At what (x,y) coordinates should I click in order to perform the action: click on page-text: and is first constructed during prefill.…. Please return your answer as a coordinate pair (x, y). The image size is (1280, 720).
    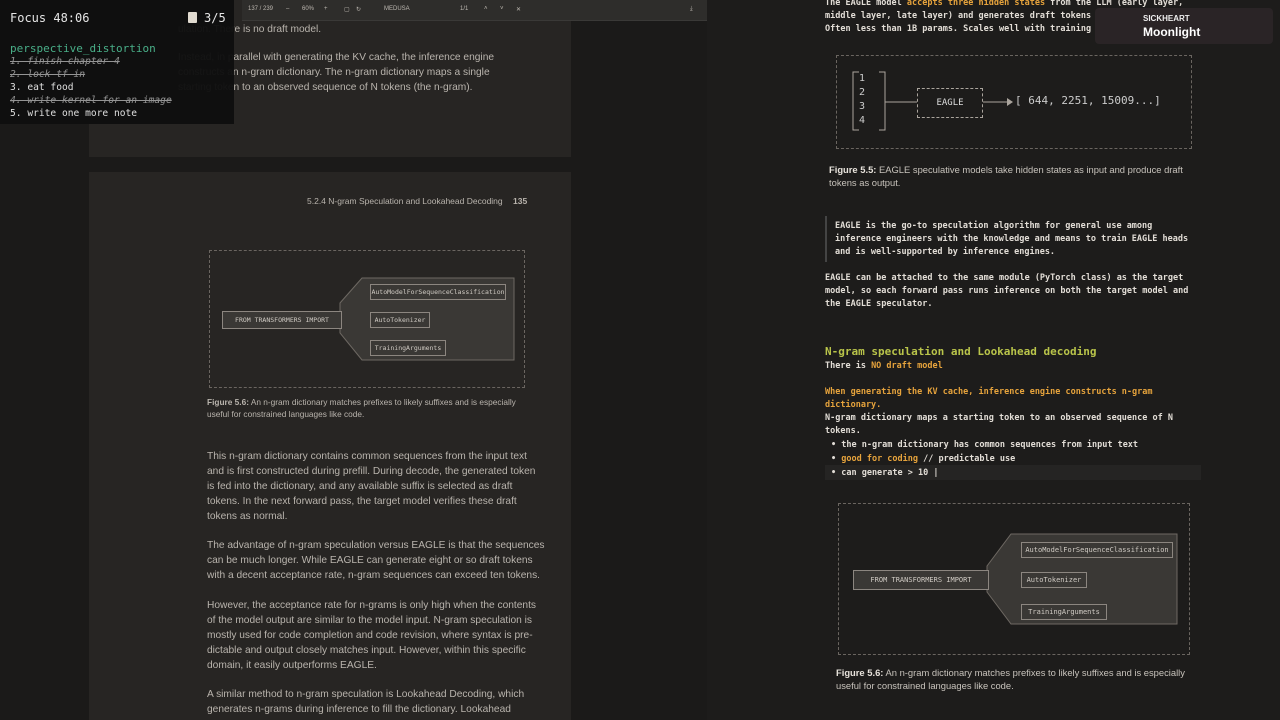
    Looking at the image, I should click on (371, 471).